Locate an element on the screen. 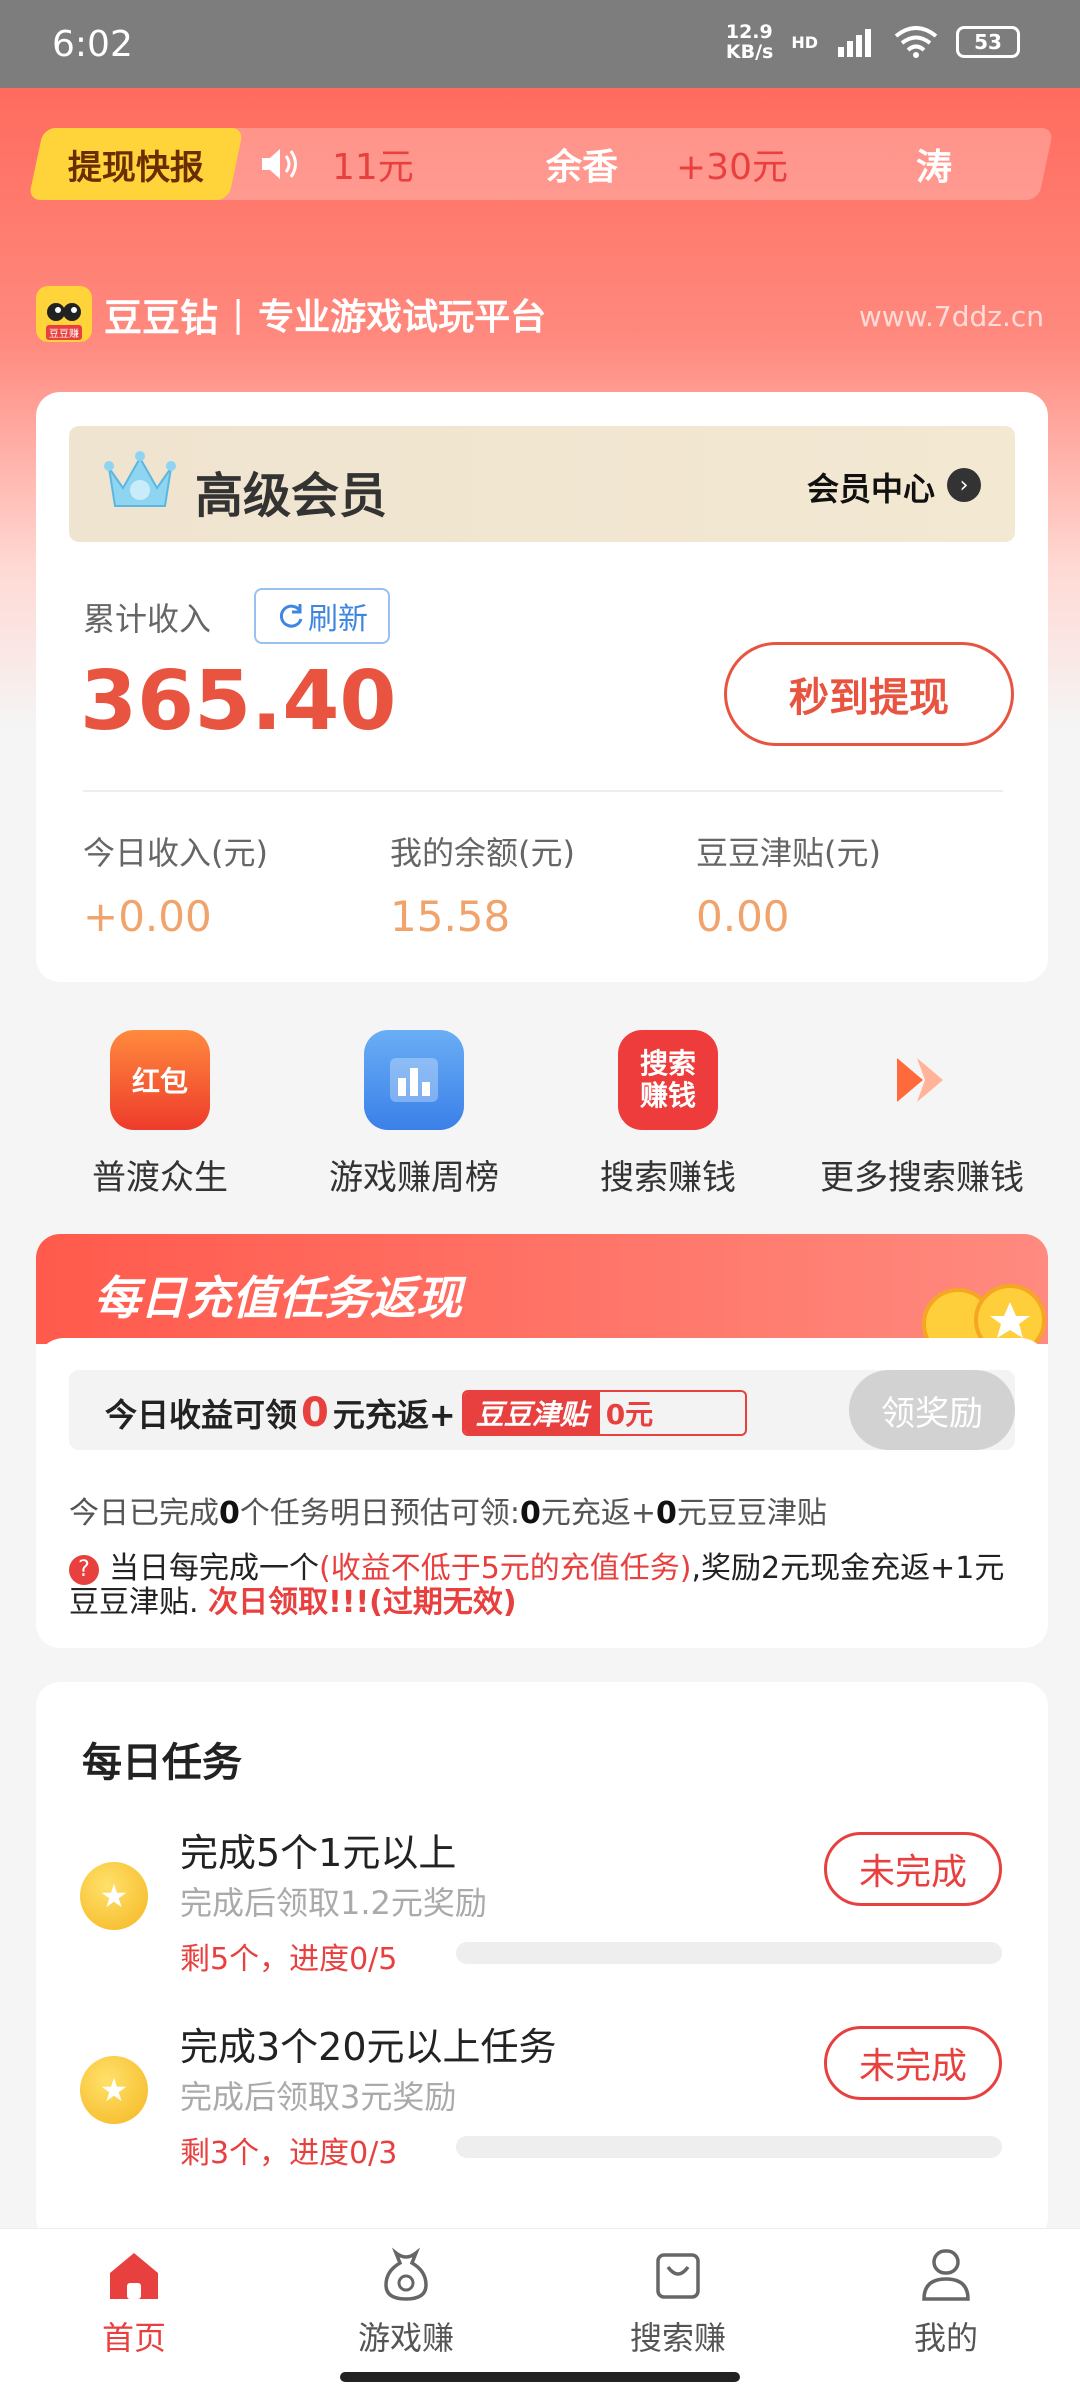 Image resolution: width=1080 pixels, height=2400 pixels. stat-balance: 我的余额(元) 15.58 is located at coordinates (482, 884).